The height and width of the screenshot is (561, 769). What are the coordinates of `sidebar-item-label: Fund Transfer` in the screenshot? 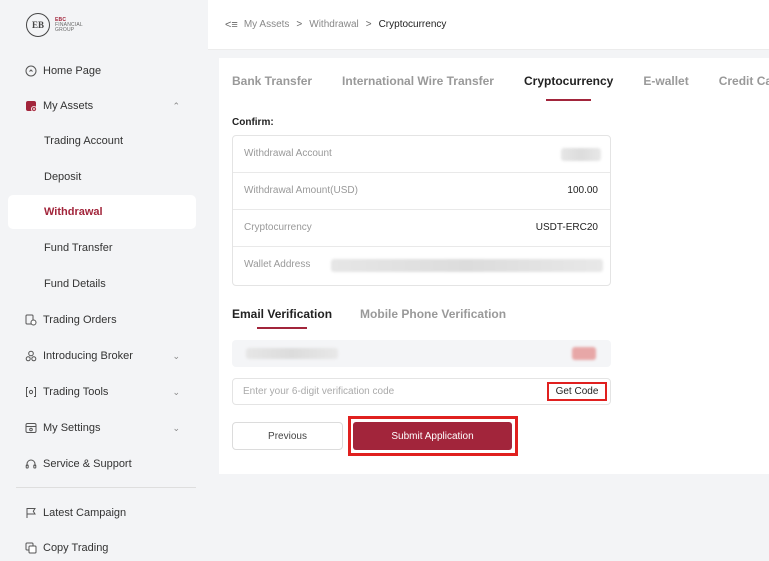 It's located at (78, 248).